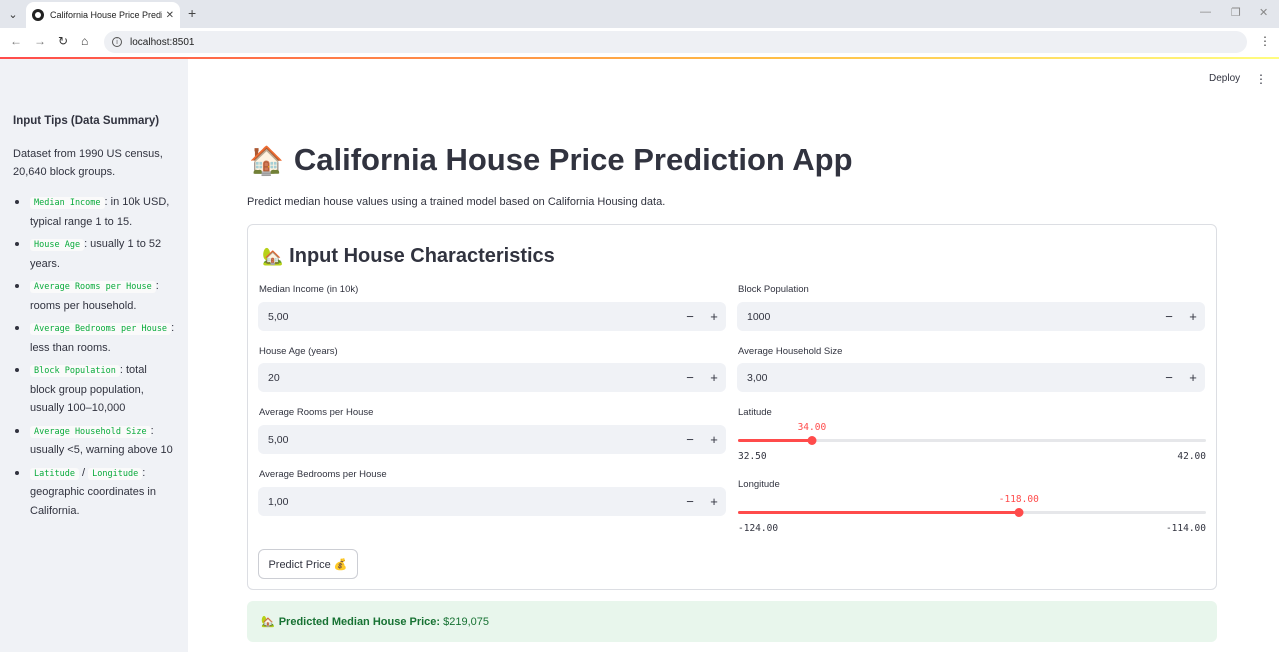 This screenshot has width=1279, height=652. What do you see at coordinates (757, 377) in the screenshot?
I see `avg-household-size-value: 3,00` at bounding box center [757, 377].